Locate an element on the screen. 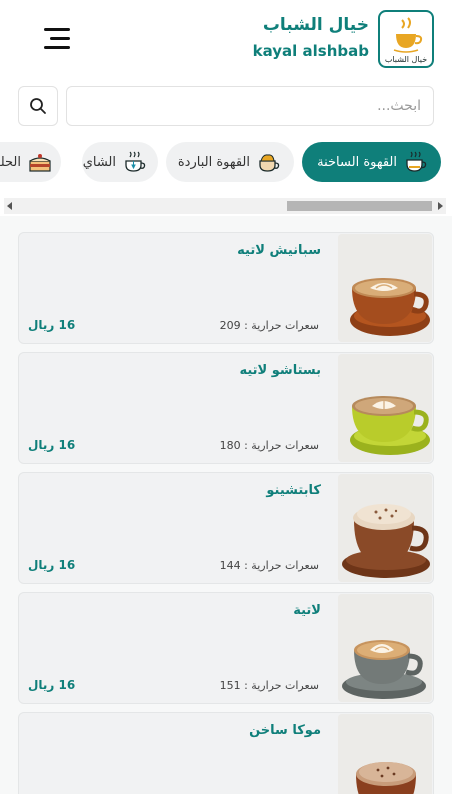  search-input is located at coordinates (250, 106).